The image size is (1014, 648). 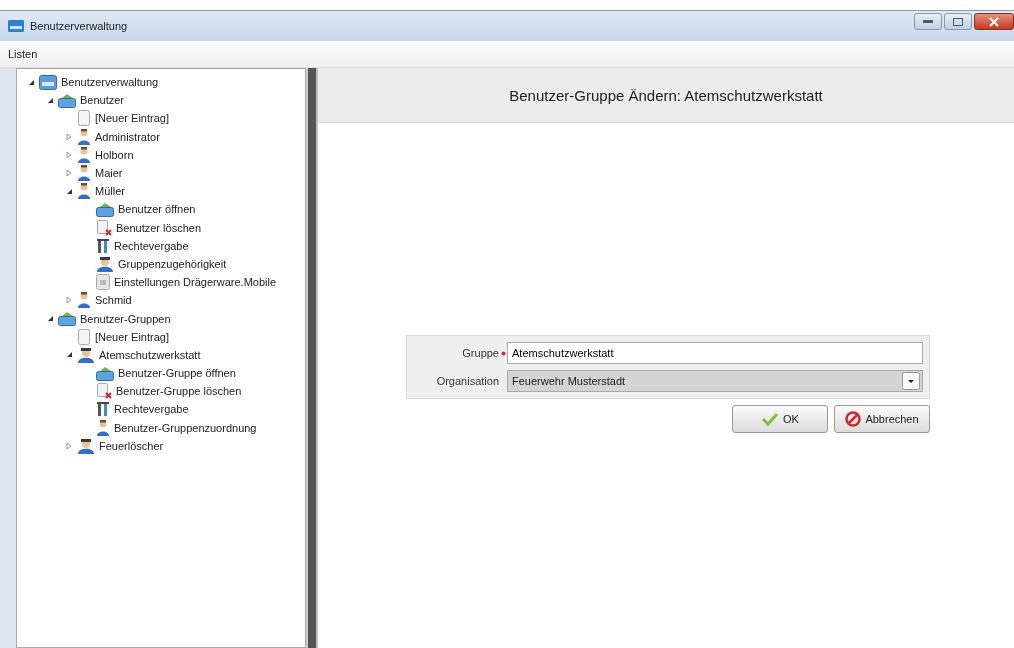 What do you see at coordinates (102, 100) in the screenshot?
I see `tree-item: Benutzer` at bounding box center [102, 100].